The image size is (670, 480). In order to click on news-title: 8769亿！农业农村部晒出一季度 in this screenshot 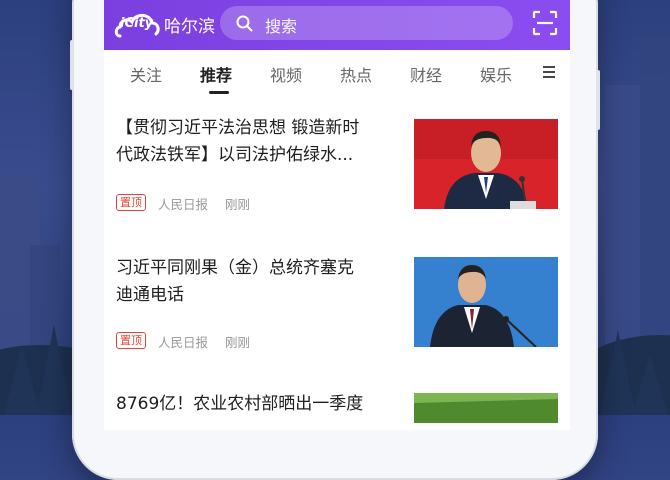, I will do `click(256, 404)`.